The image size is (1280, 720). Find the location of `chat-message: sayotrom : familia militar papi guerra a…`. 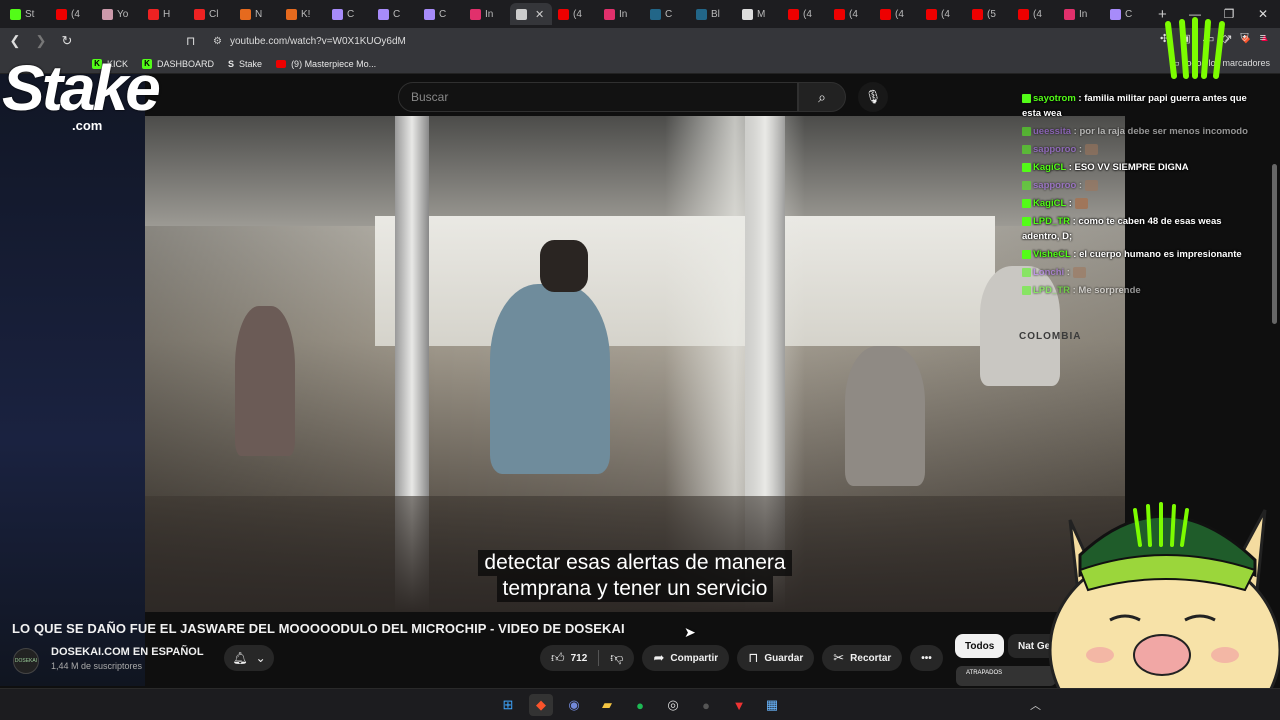

chat-message: sayotrom : familia militar papi guerra a… is located at coordinates (1140, 106).